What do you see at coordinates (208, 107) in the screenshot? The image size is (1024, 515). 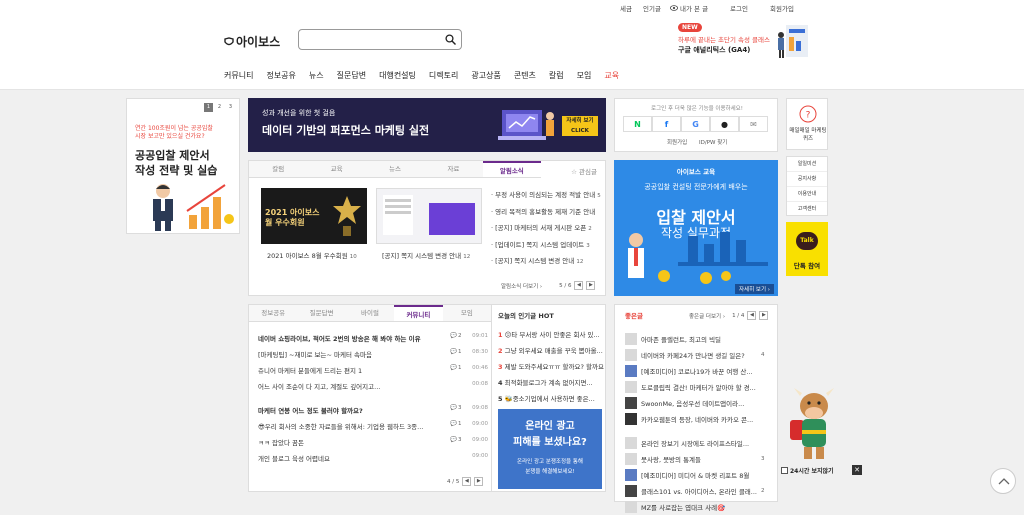 I see `ad-page-1: 1` at bounding box center [208, 107].